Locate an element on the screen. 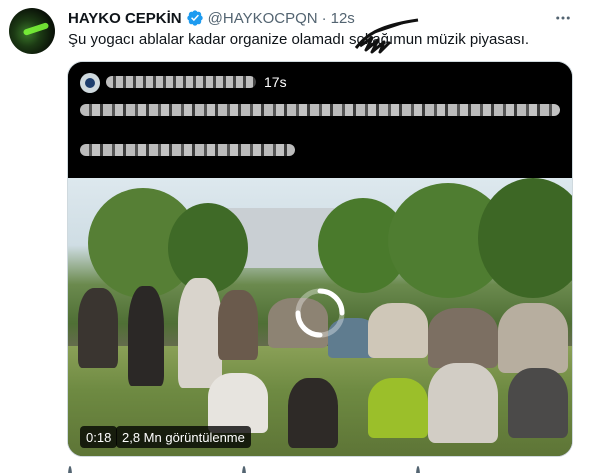 Image resolution: width=599 pixels, height=473 pixels. loading-spinner-icon is located at coordinates (320, 313).